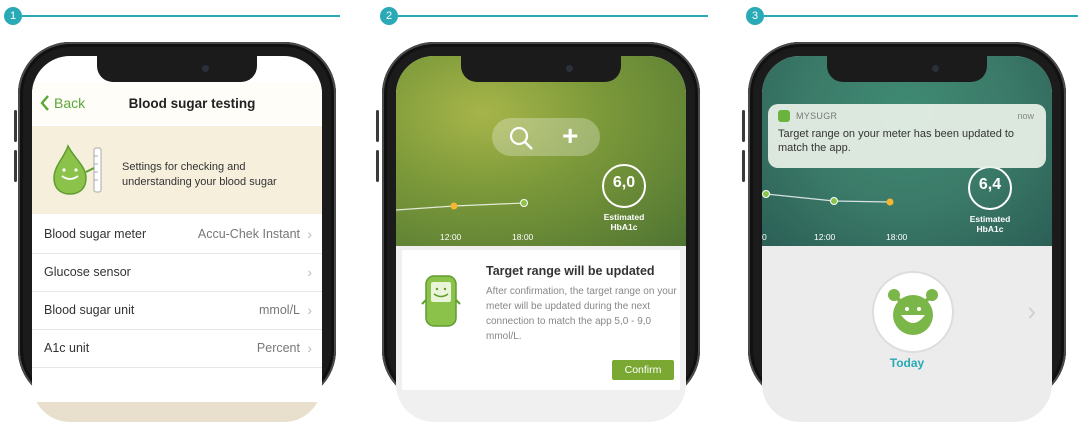 This screenshot has height=422, width=1082. What do you see at coordinates (389, 16) in the screenshot?
I see `step-badge: 2` at bounding box center [389, 16].